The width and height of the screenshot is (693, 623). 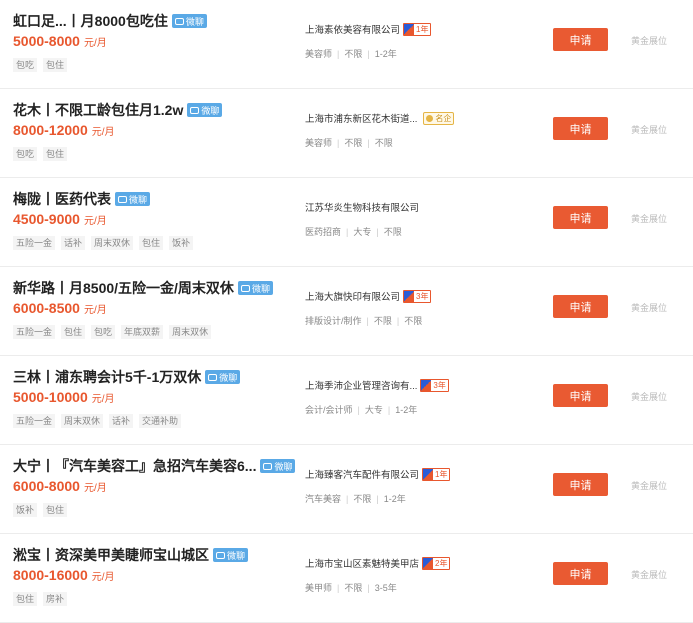 I want to click on job-title: 淞宝丨资深美甲美睫师宝山城区, so click(x=111, y=555).